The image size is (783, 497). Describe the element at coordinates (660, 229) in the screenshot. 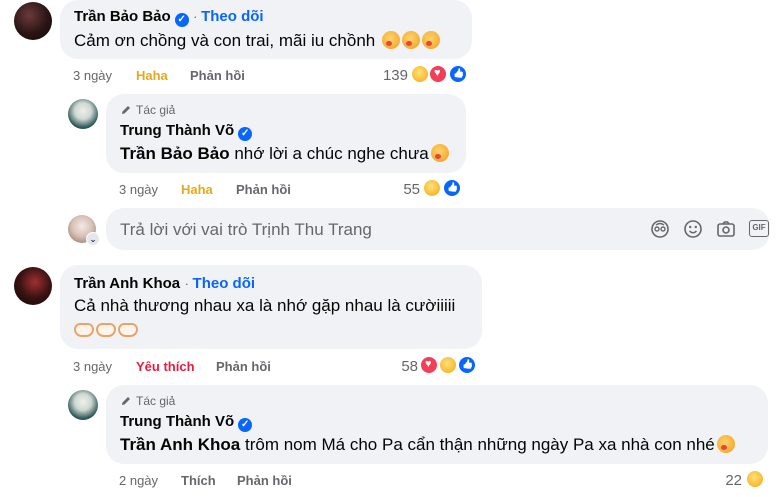

I see `avatar-sticker-icon` at that location.